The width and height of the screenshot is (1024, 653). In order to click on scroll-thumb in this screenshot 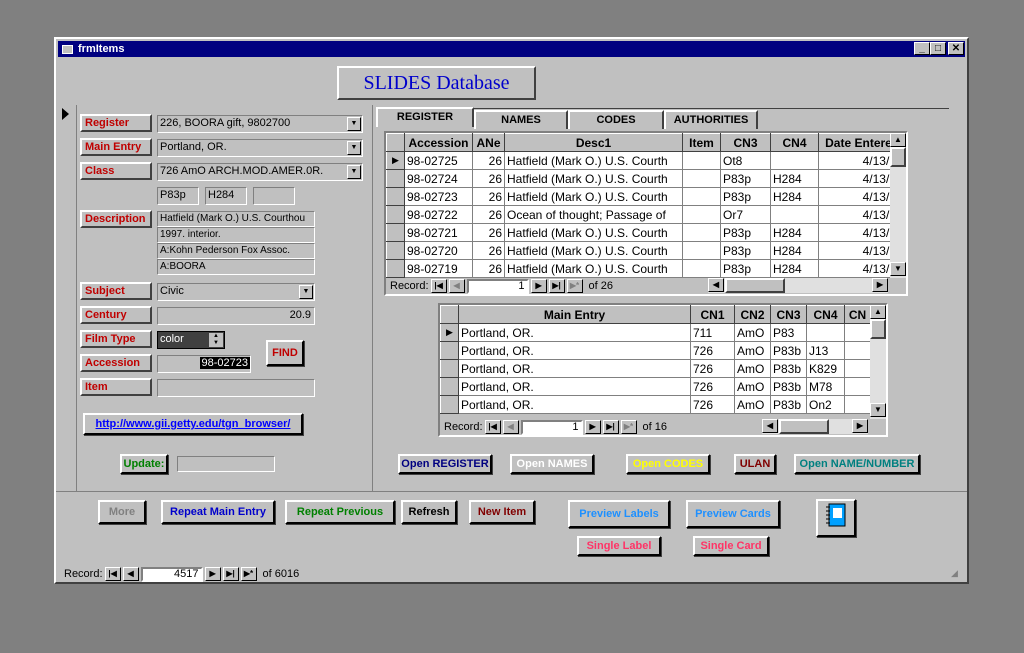, I will do `click(878, 329)`.